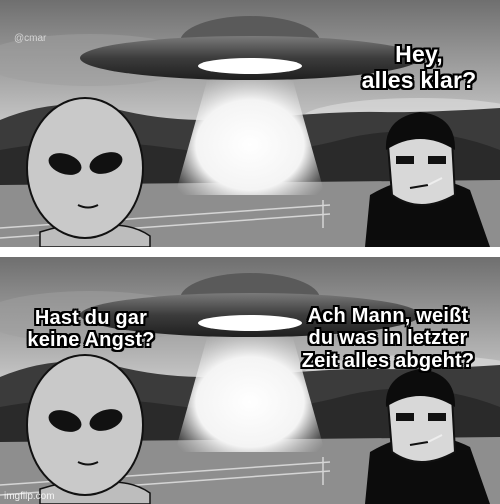 This screenshot has height=504, width=500. Describe the element at coordinates (91, 329) in the screenshot. I see `caption-angst: Hast du gar keine Angst?` at that location.